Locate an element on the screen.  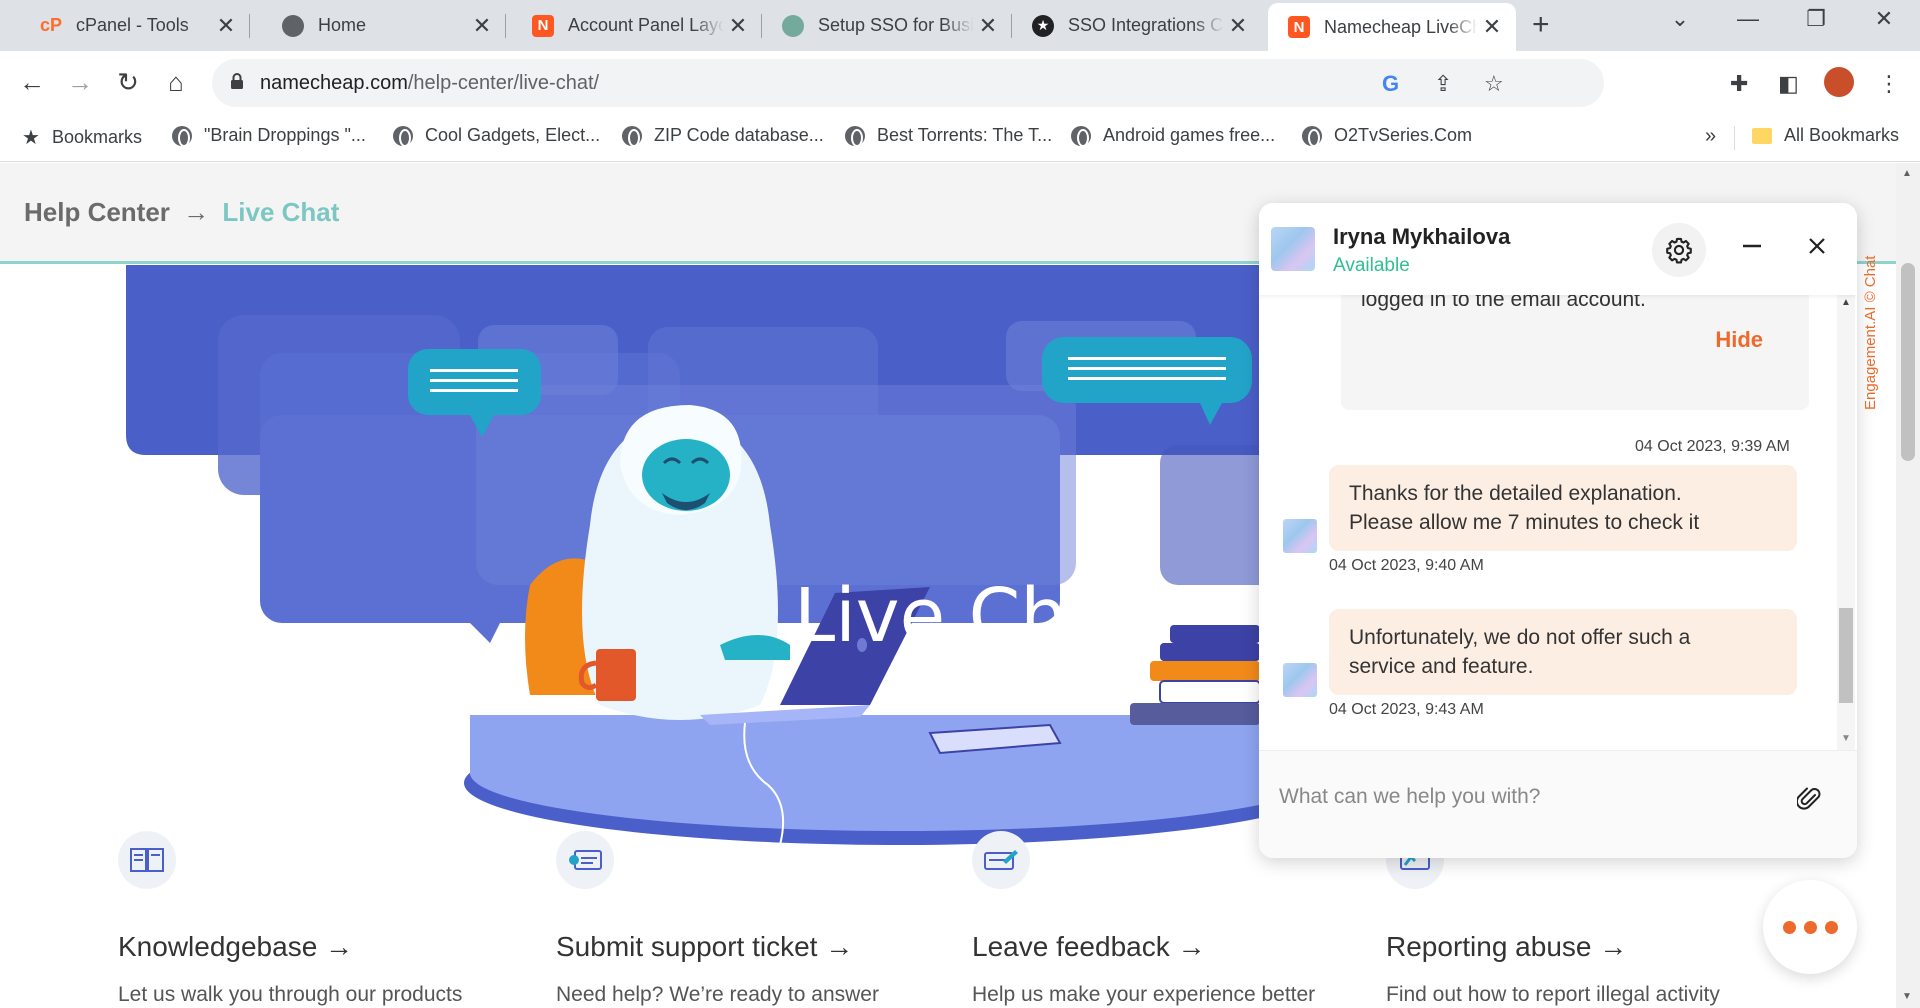
share-icon: ⇪ is located at coordinates (1443, 84).